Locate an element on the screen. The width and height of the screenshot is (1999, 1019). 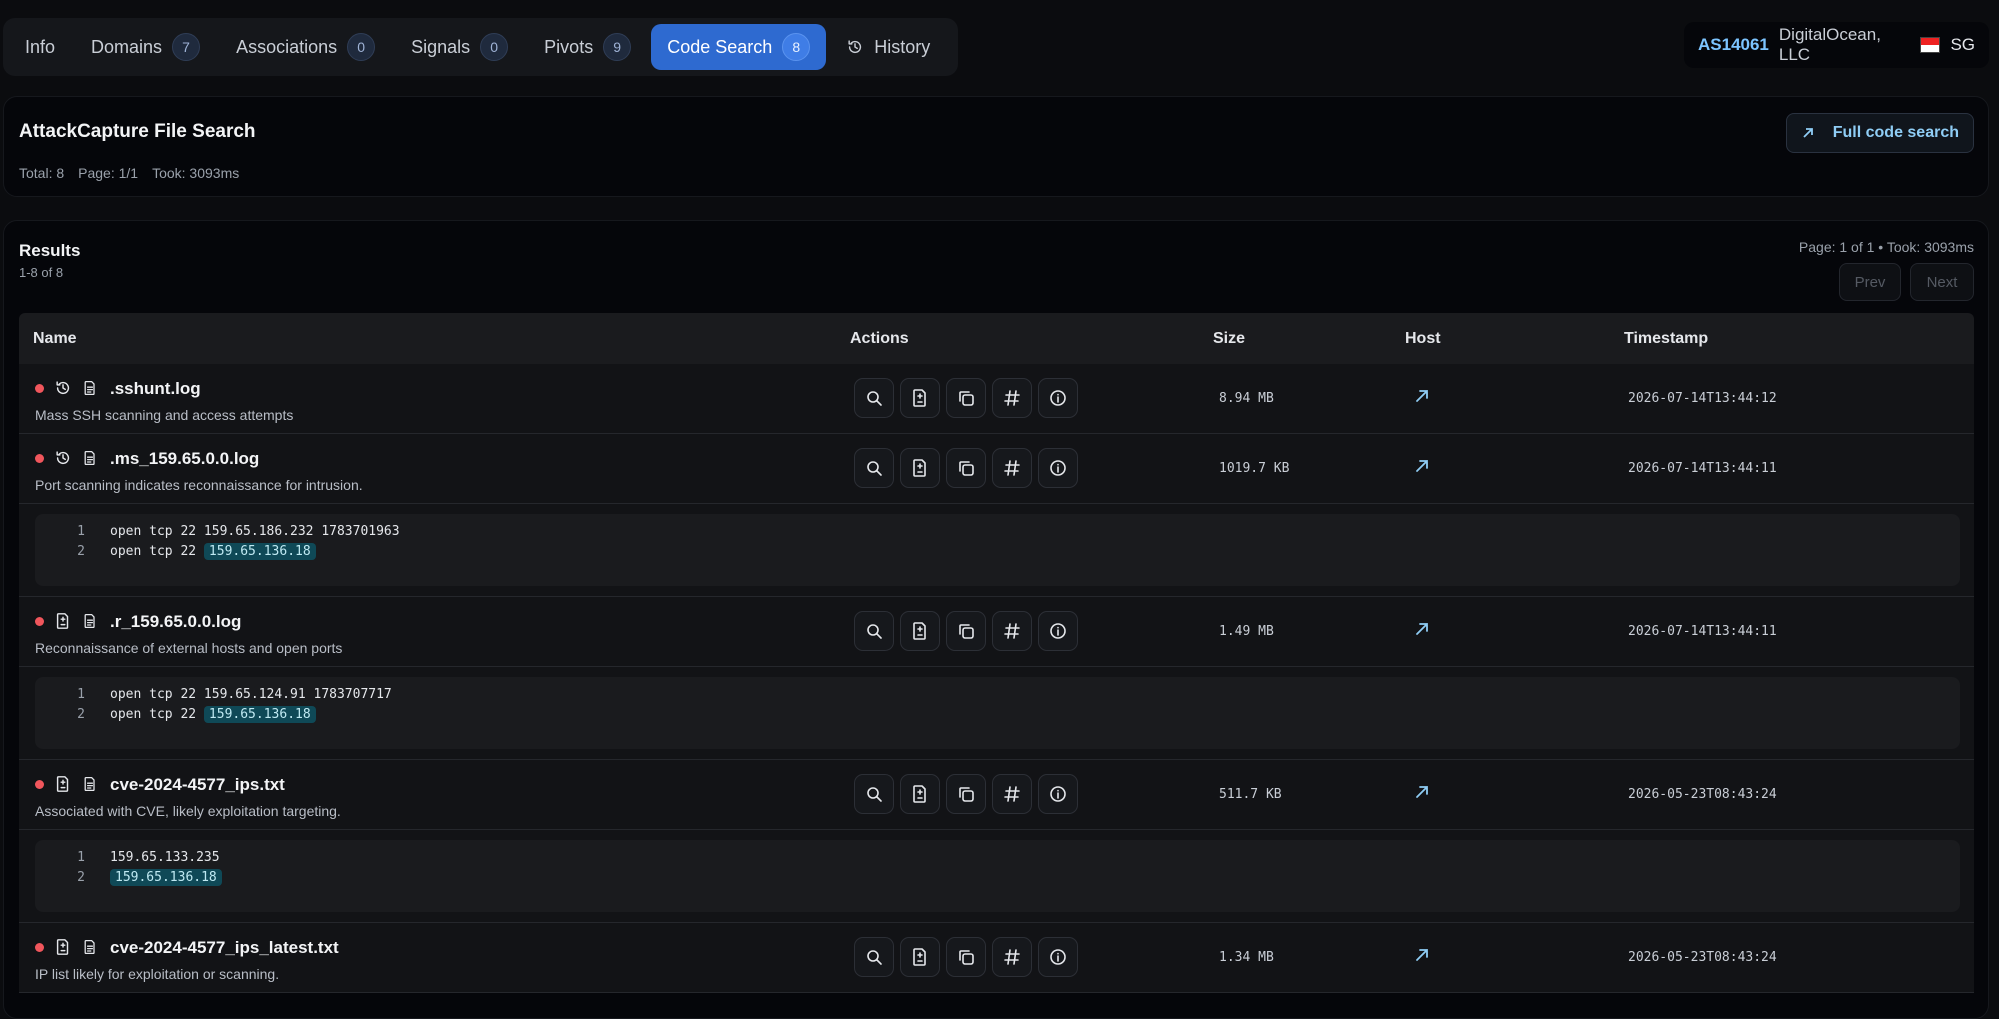
asn-number: AS14061 is located at coordinates (1733, 45).